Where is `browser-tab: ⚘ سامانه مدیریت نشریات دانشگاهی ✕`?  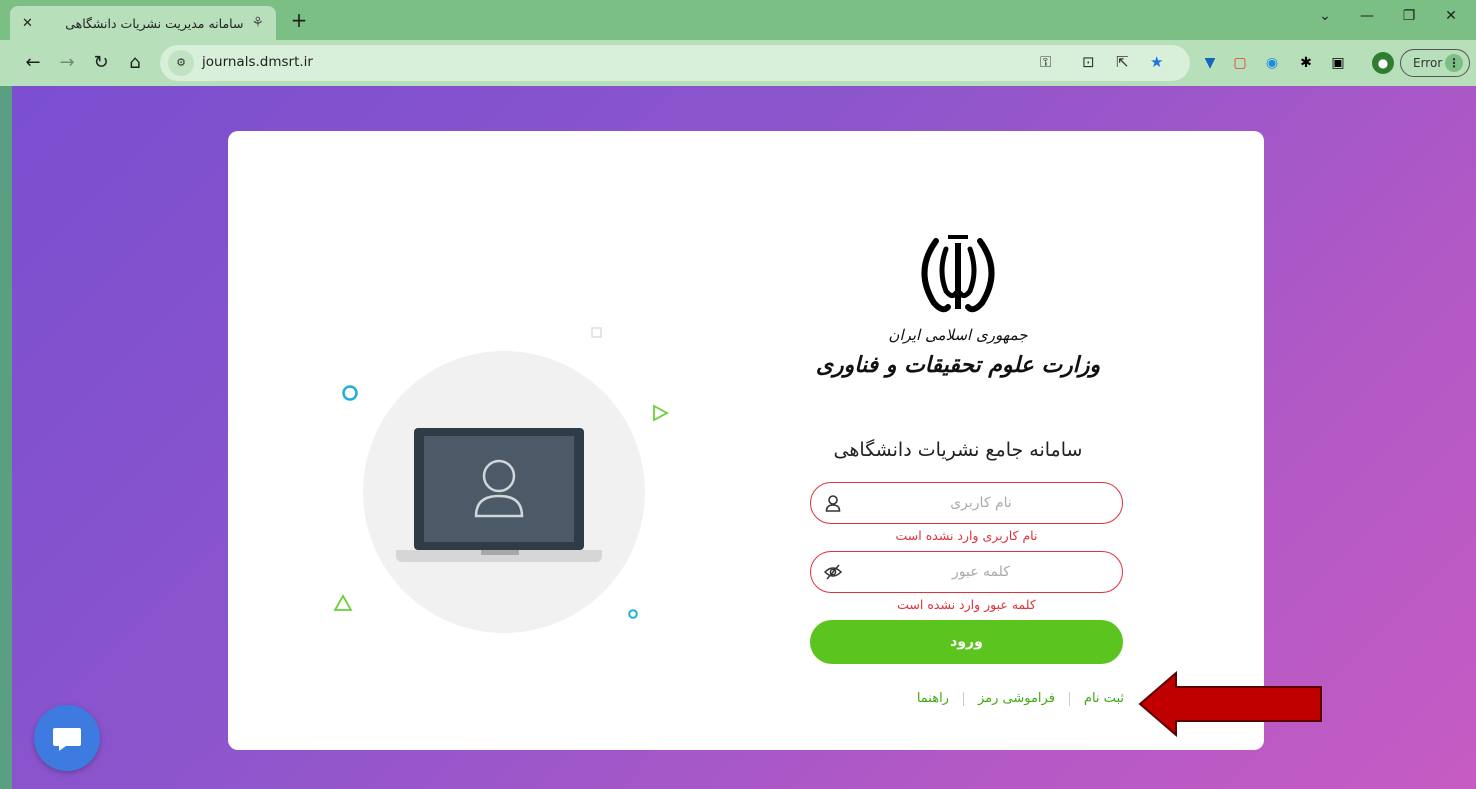
browser-tab: ⚘ سامانه مدیریت نشریات دانشگاهی ✕ is located at coordinates (143, 23).